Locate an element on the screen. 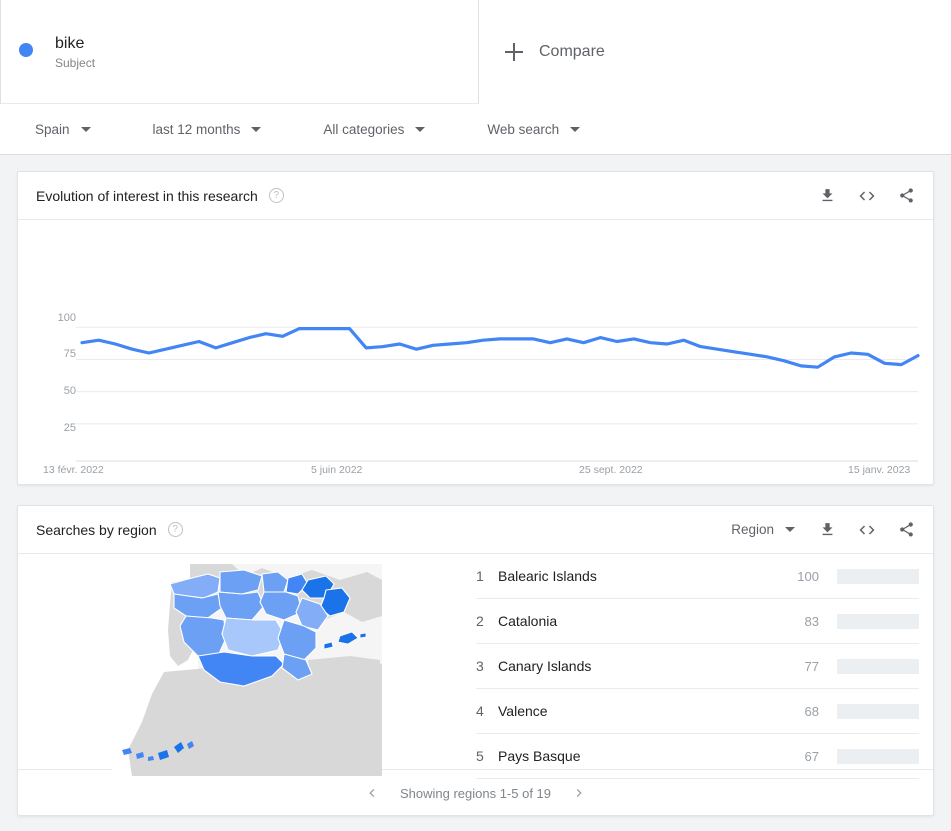 This screenshot has width=951, height=831. region-rank: 1 is located at coordinates (480, 576).